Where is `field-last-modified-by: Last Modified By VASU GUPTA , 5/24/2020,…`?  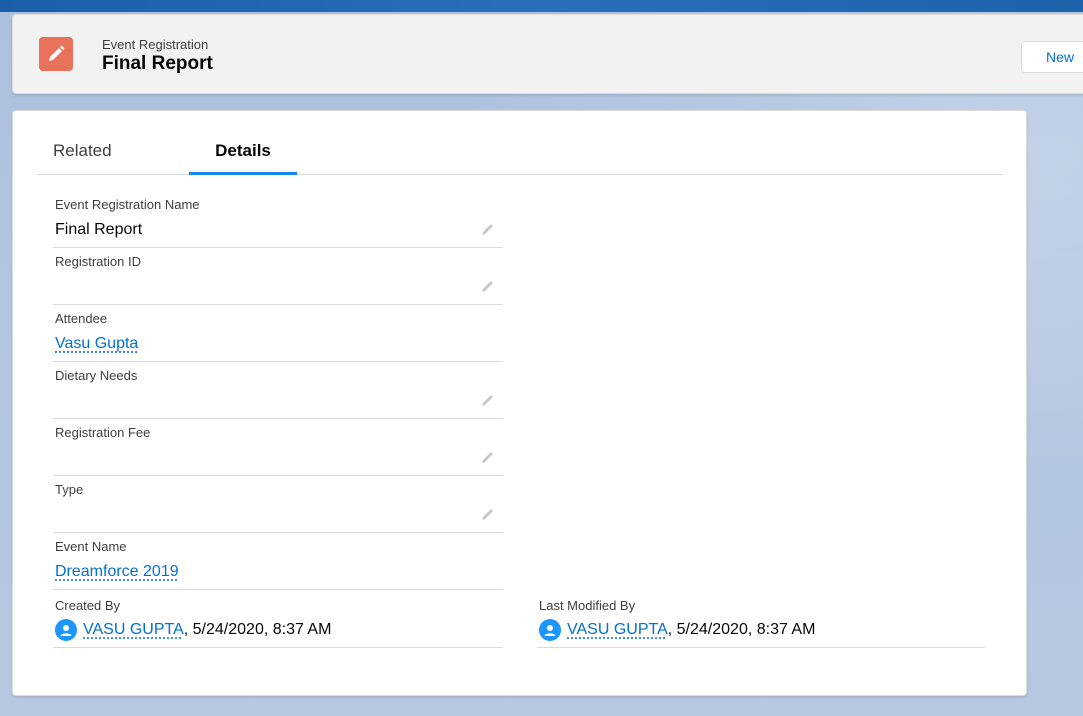
field-last-modified-by: Last Modified By VASU GUPTA , 5/24/2020,… is located at coordinates (761, 622).